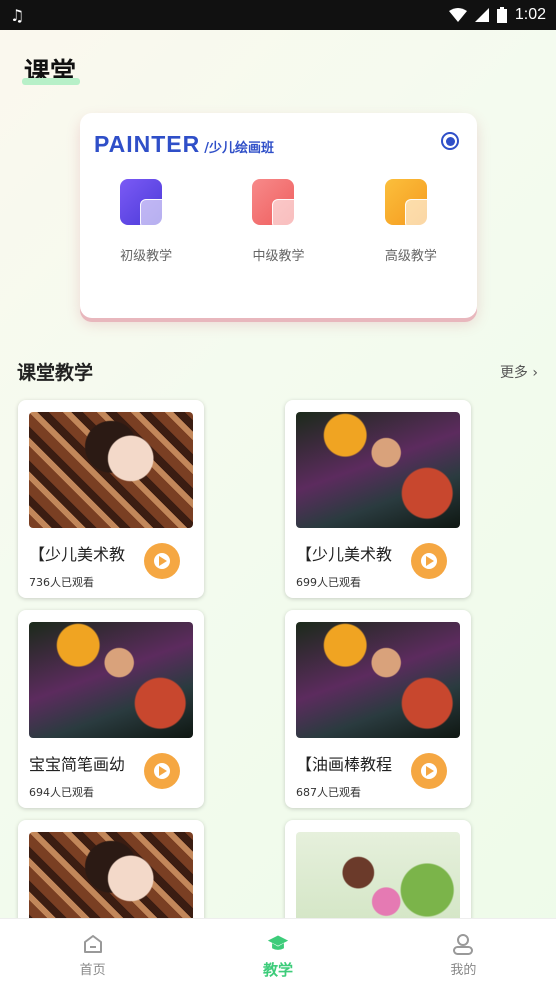 This screenshot has height=989, width=556. I want to click on course-card: 宝宝简笔画幼 694人已观看, so click(111, 709).